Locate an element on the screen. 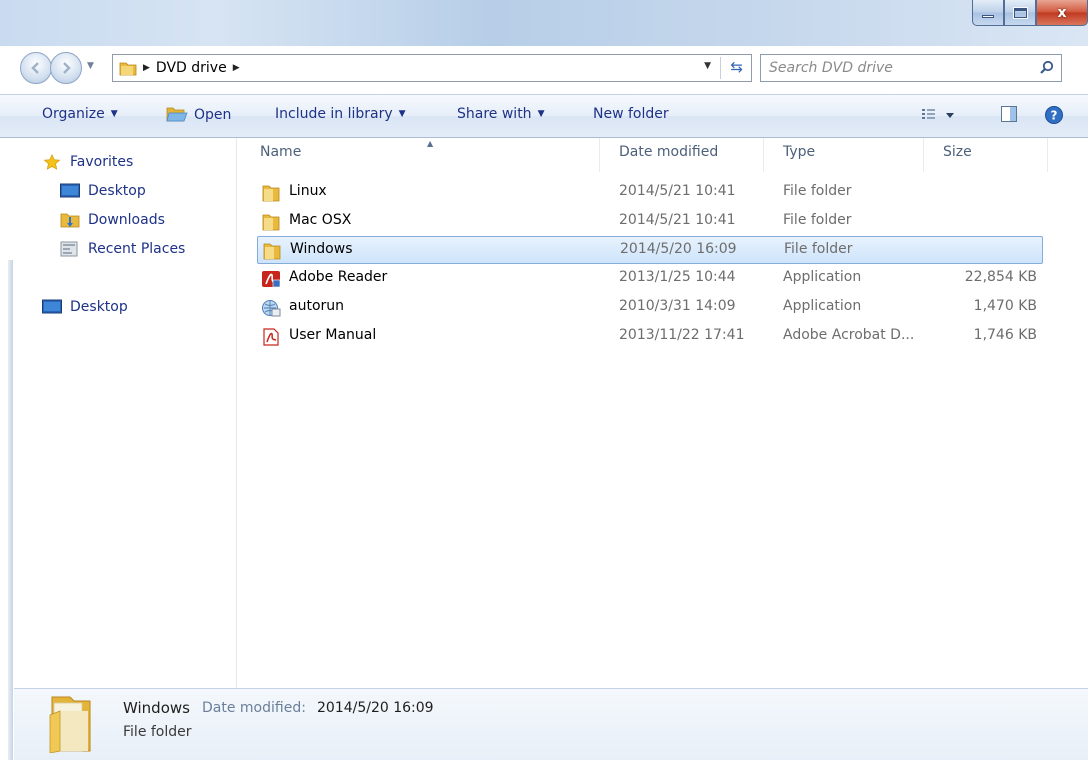  nav-favorites: Favorites is located at coordinates (87, 162).